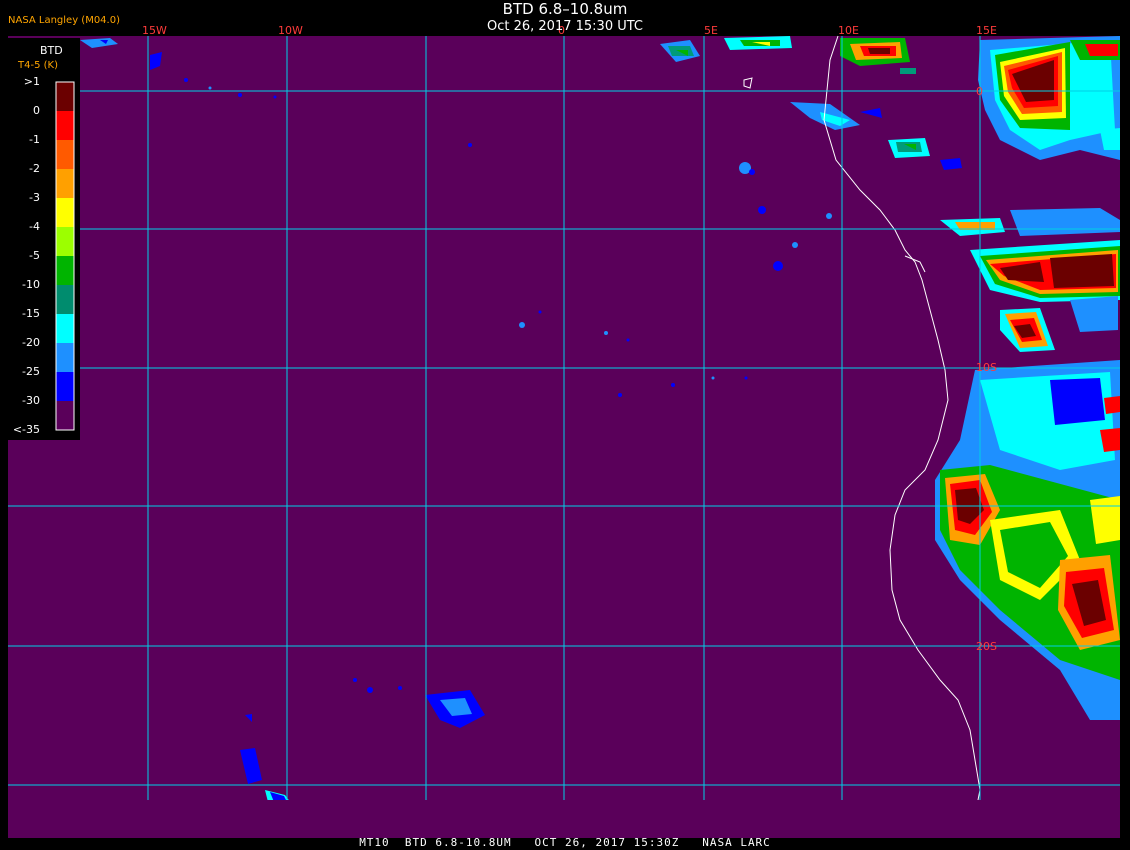 This screenshot has height=850, width=1130. What do you see at coordinates (26, 429) in the screenshot?
I see `legend-tick-label: <-35` at bounding box center [26, 429].